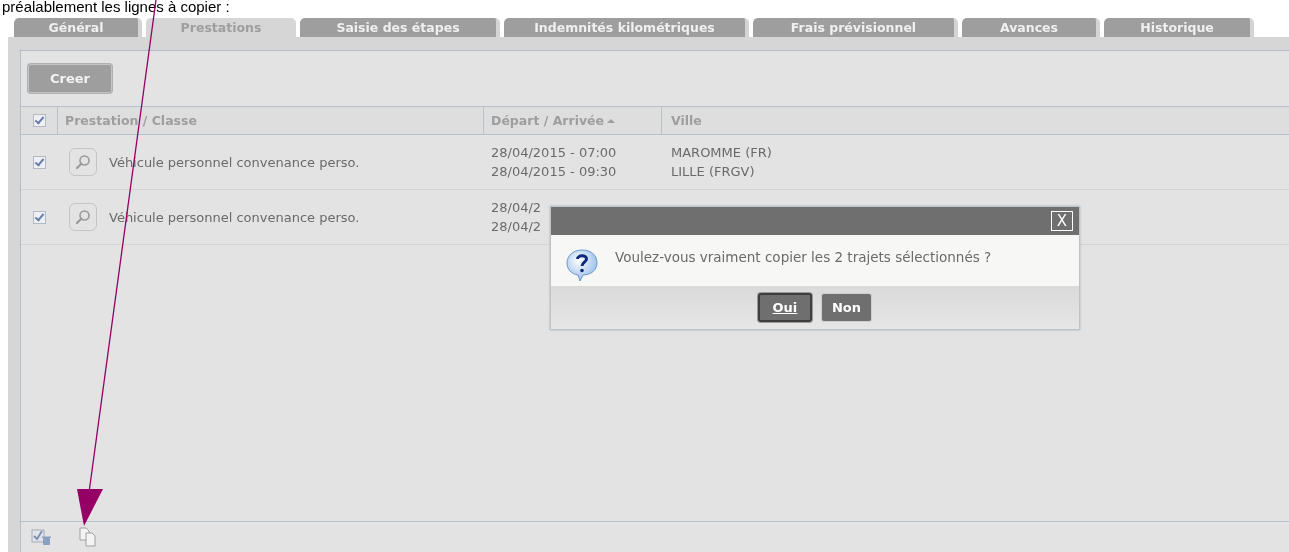 This screenshot has height=552, width=1289. What do you see at coordinates (803, 256) in the screenshot?
I see `dialog-message: Voulez-vous vraiment copier les 2 trajets sélectionnés ?` at bounding box center [803, 256].